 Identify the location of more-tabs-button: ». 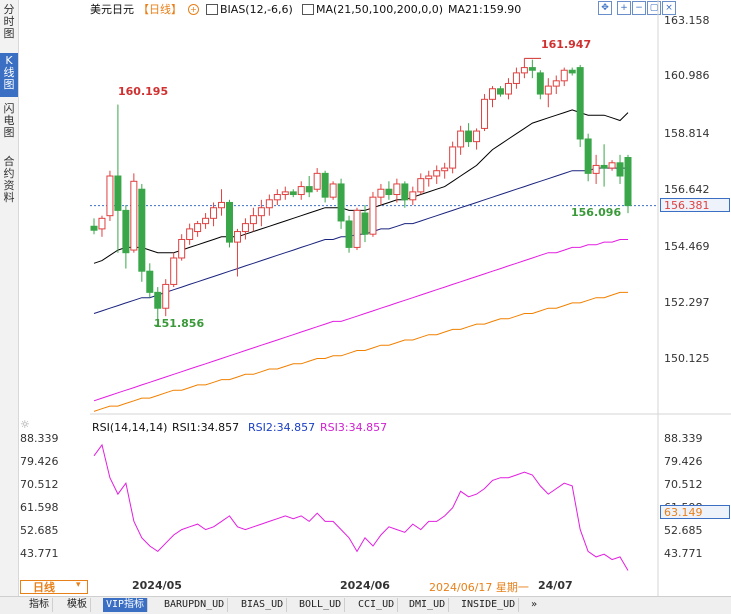
(534, 605).